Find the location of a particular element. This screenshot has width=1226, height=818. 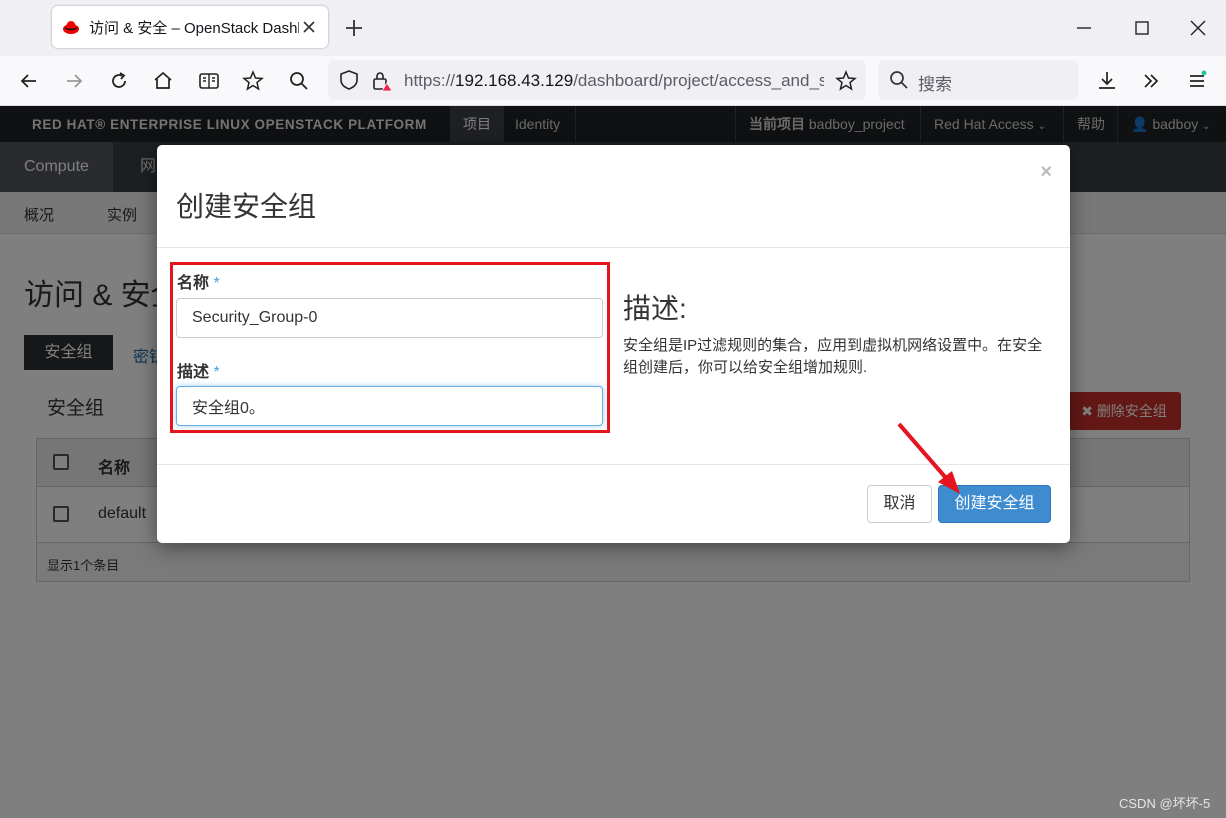

home-icon is located at coordinates (163, 81).